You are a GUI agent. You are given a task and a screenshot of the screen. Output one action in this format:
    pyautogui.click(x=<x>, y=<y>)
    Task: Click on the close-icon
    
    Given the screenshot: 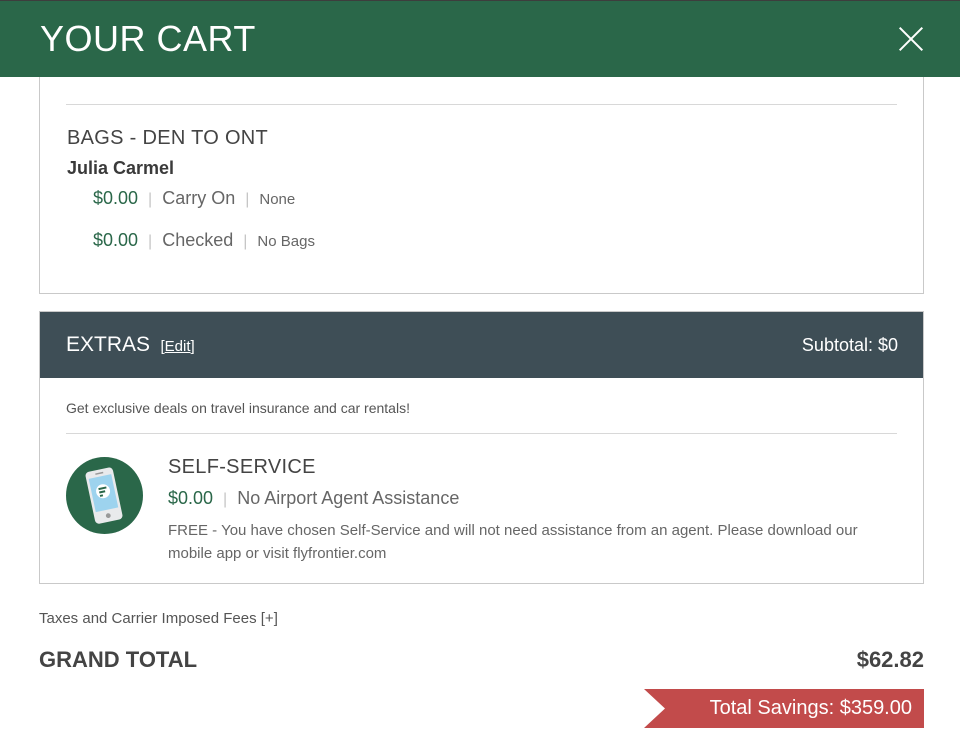 What is the action you would take?
    pyautogui.click(x=911, y=39)
    